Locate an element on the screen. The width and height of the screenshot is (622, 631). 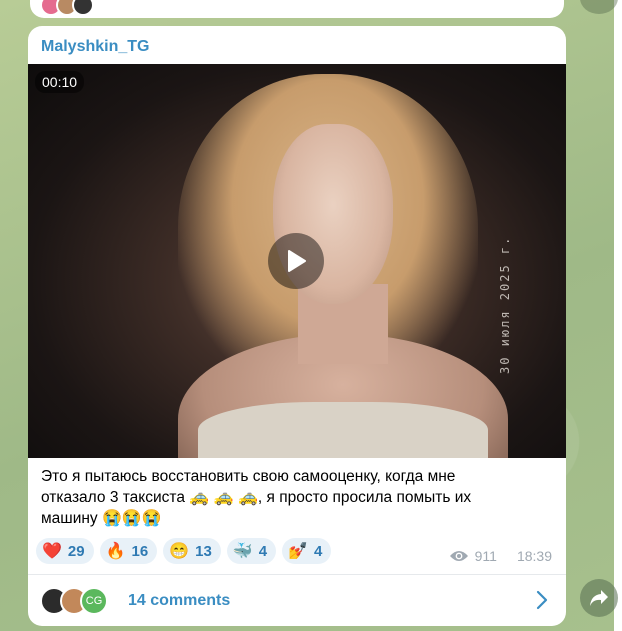
caption-text: машину is located at coordinates (69, 518).